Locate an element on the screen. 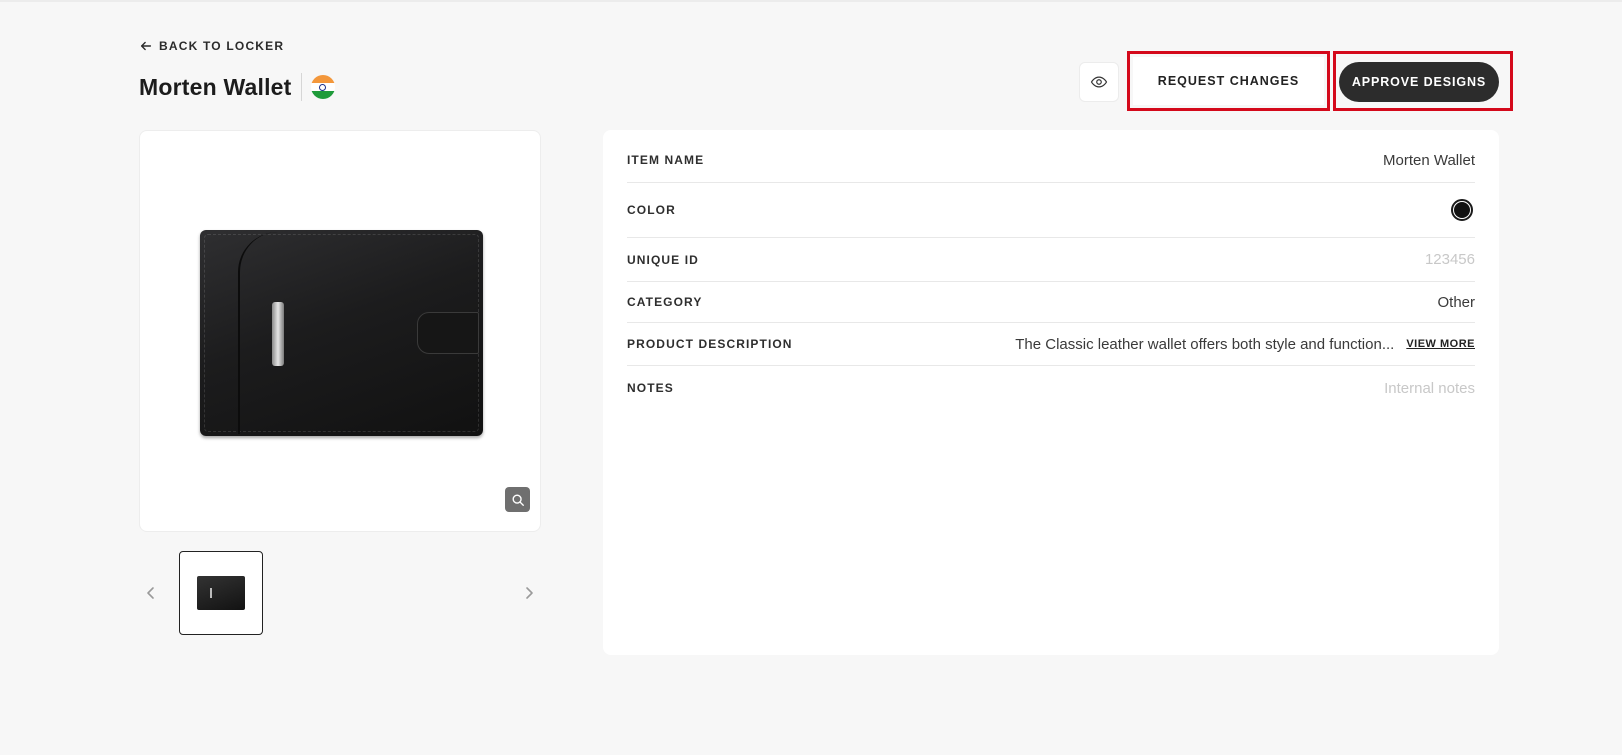  row-item-name: ITEM NAME Morten Wallet is located at coordinates (1051, 160).